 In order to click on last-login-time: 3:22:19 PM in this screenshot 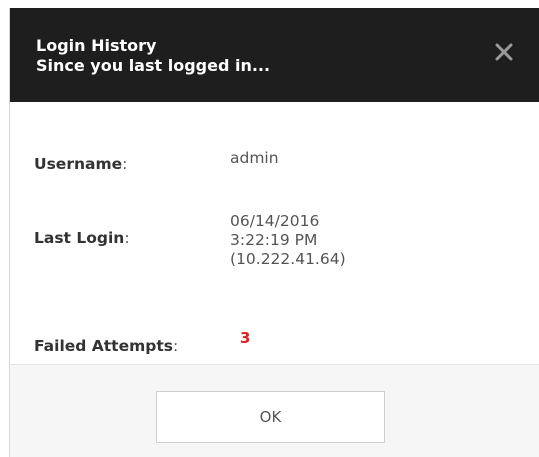, I will do `click(274, 240)`.